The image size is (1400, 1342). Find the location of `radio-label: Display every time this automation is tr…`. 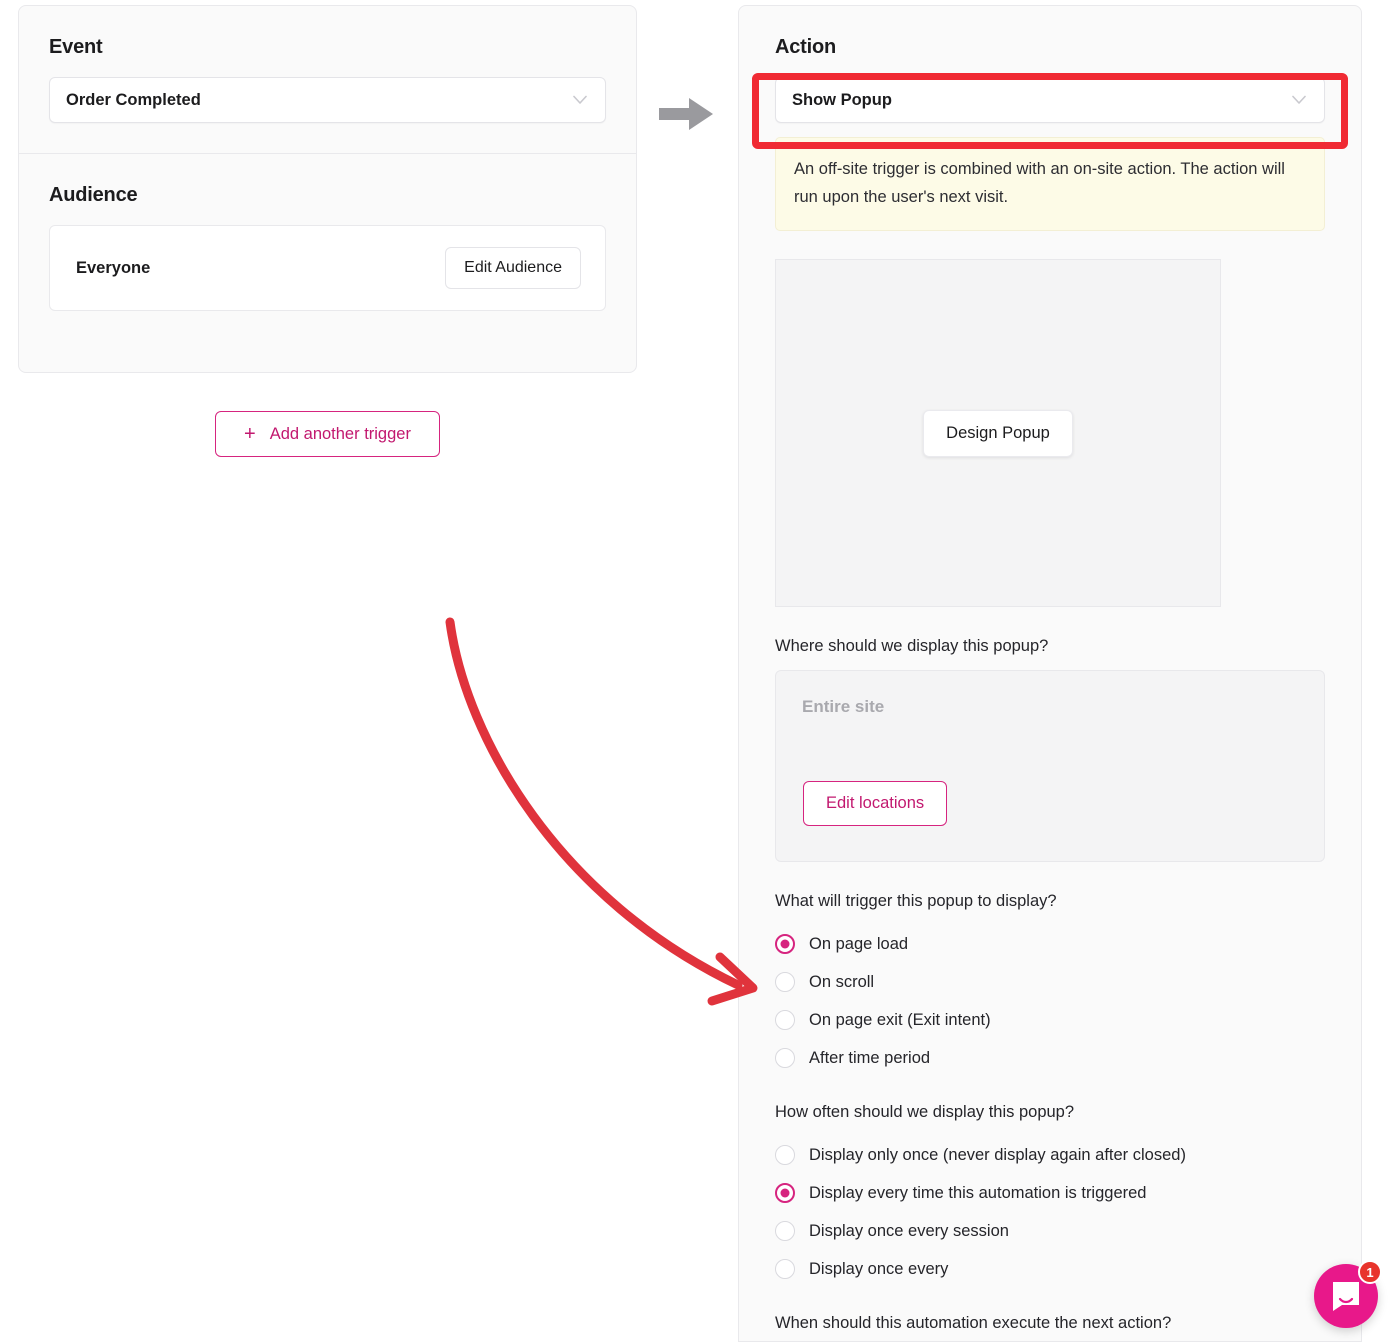

radio-label: Display every time this automation is tr… is located at coordinates (978, 1192).